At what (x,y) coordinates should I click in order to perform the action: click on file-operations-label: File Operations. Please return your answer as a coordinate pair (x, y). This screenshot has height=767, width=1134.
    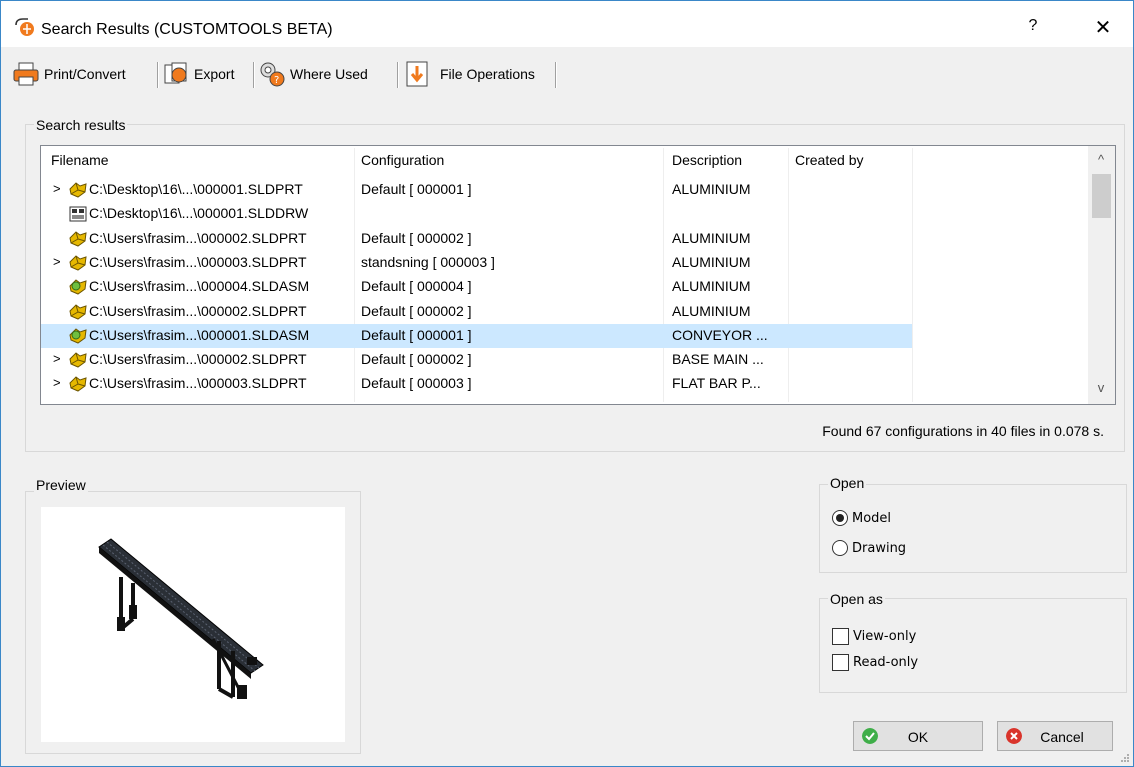
    Looking at the image, I should click on (487, 74).